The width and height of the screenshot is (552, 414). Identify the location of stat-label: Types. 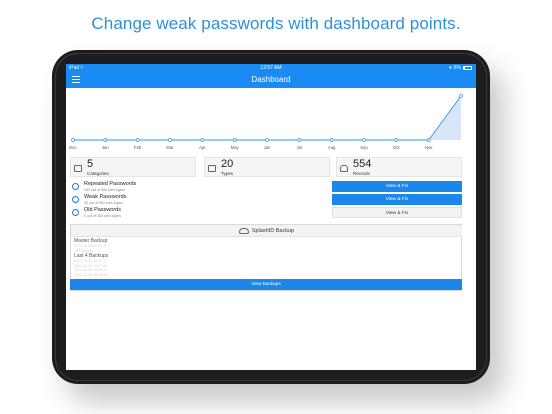
(227, 173).